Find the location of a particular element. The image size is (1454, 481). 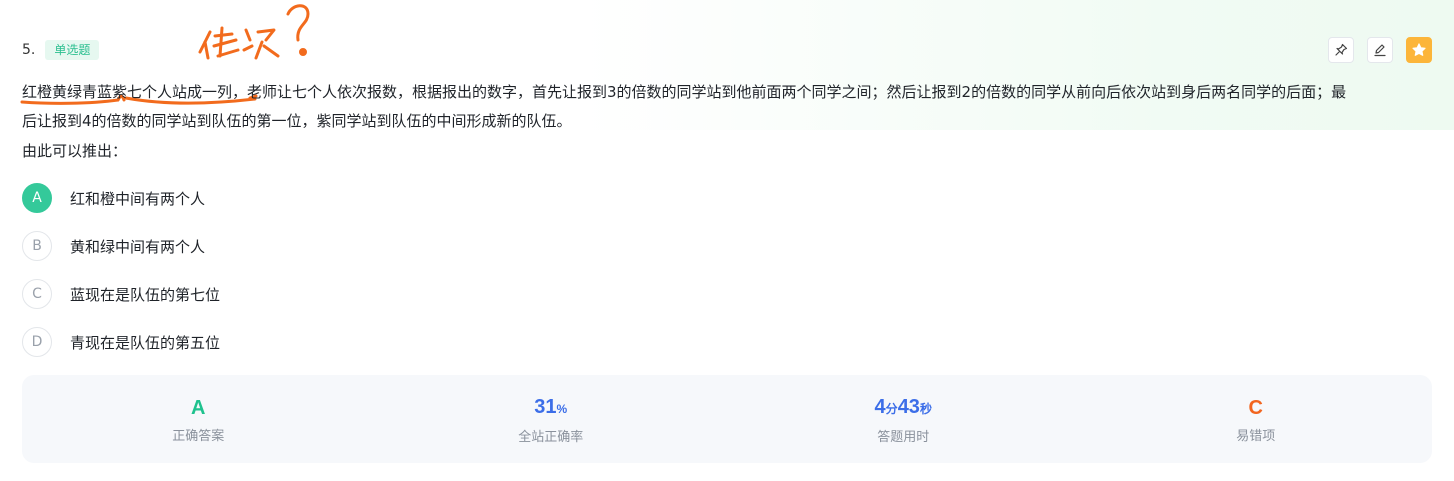

time-minutes: 4 is located at coordinates (880, 406).